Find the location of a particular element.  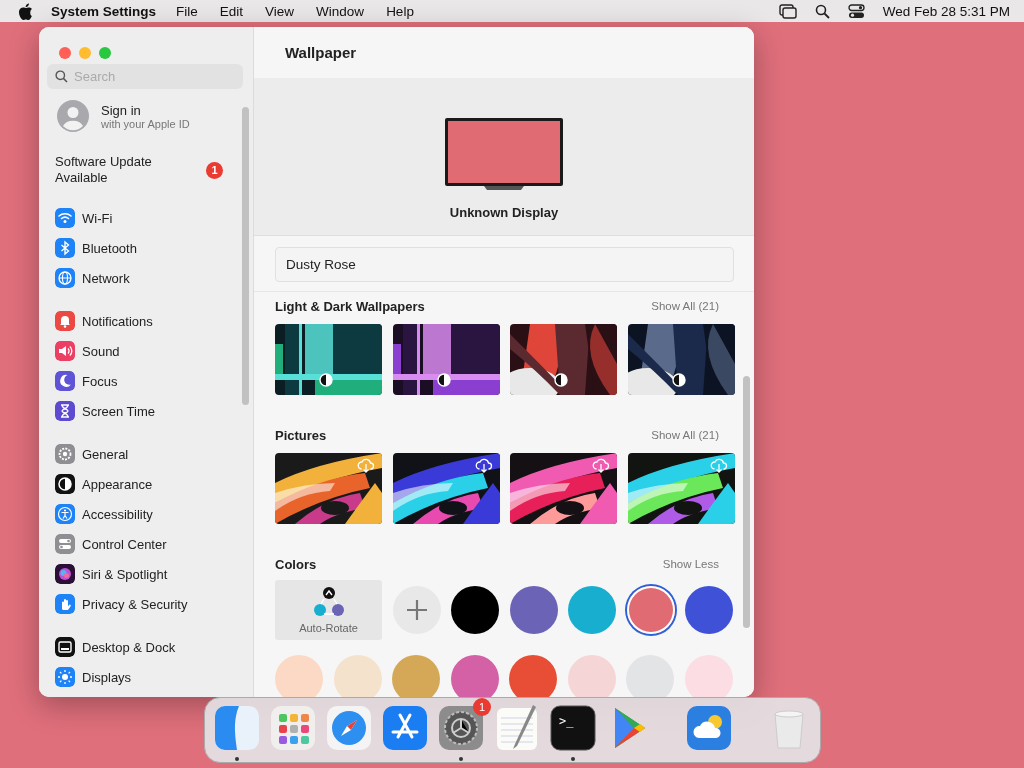

menu-item: File is located at coordinates (187, 11).